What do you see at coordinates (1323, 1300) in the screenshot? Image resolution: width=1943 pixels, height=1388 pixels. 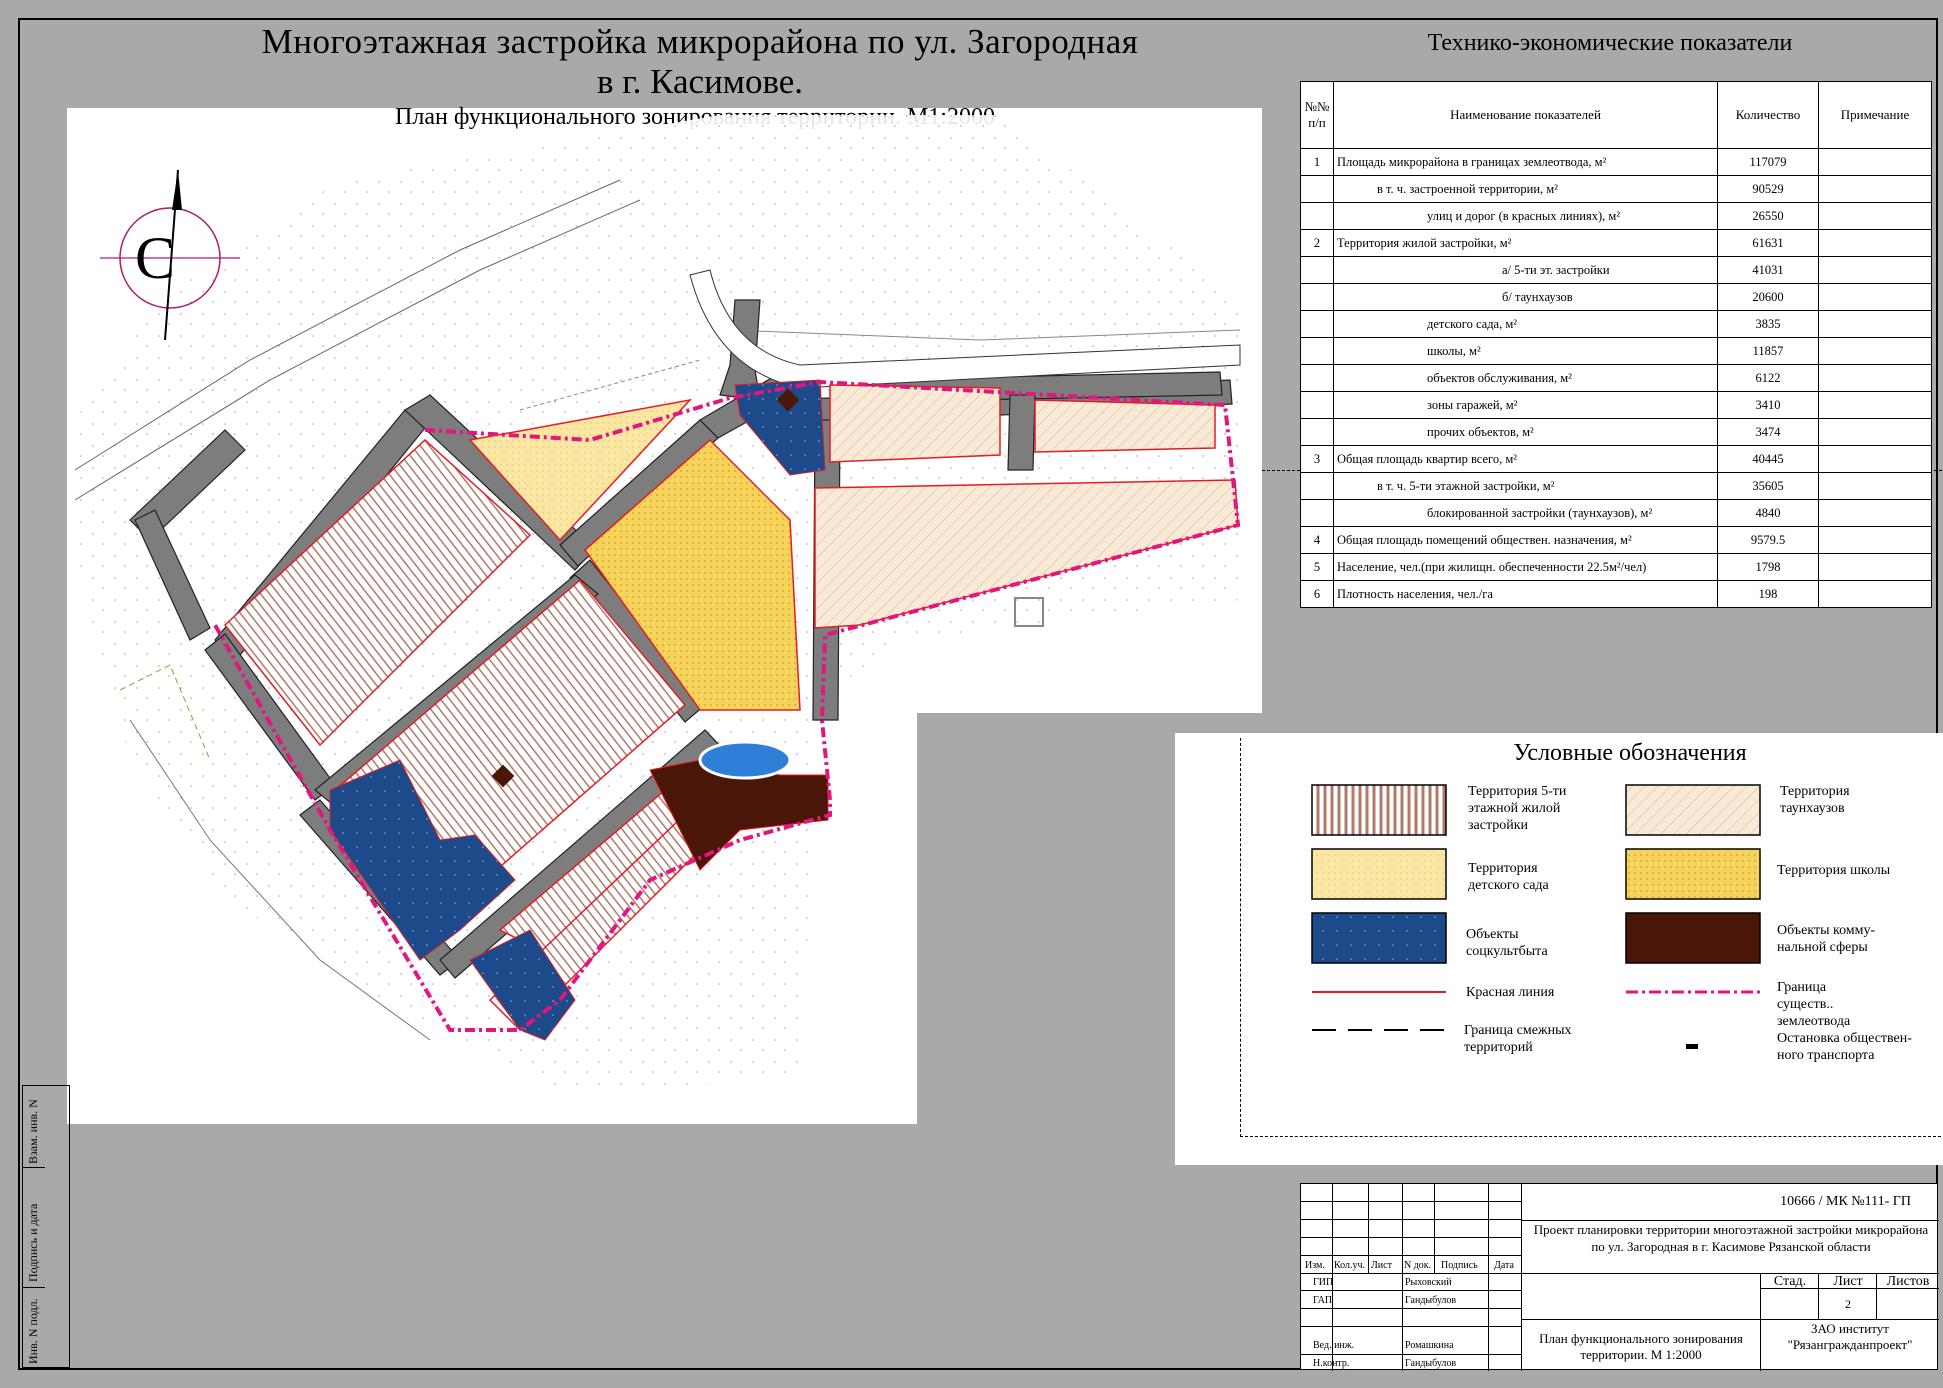 I see `stamp-role: ГАП` at bounding box center [1323, 1300].